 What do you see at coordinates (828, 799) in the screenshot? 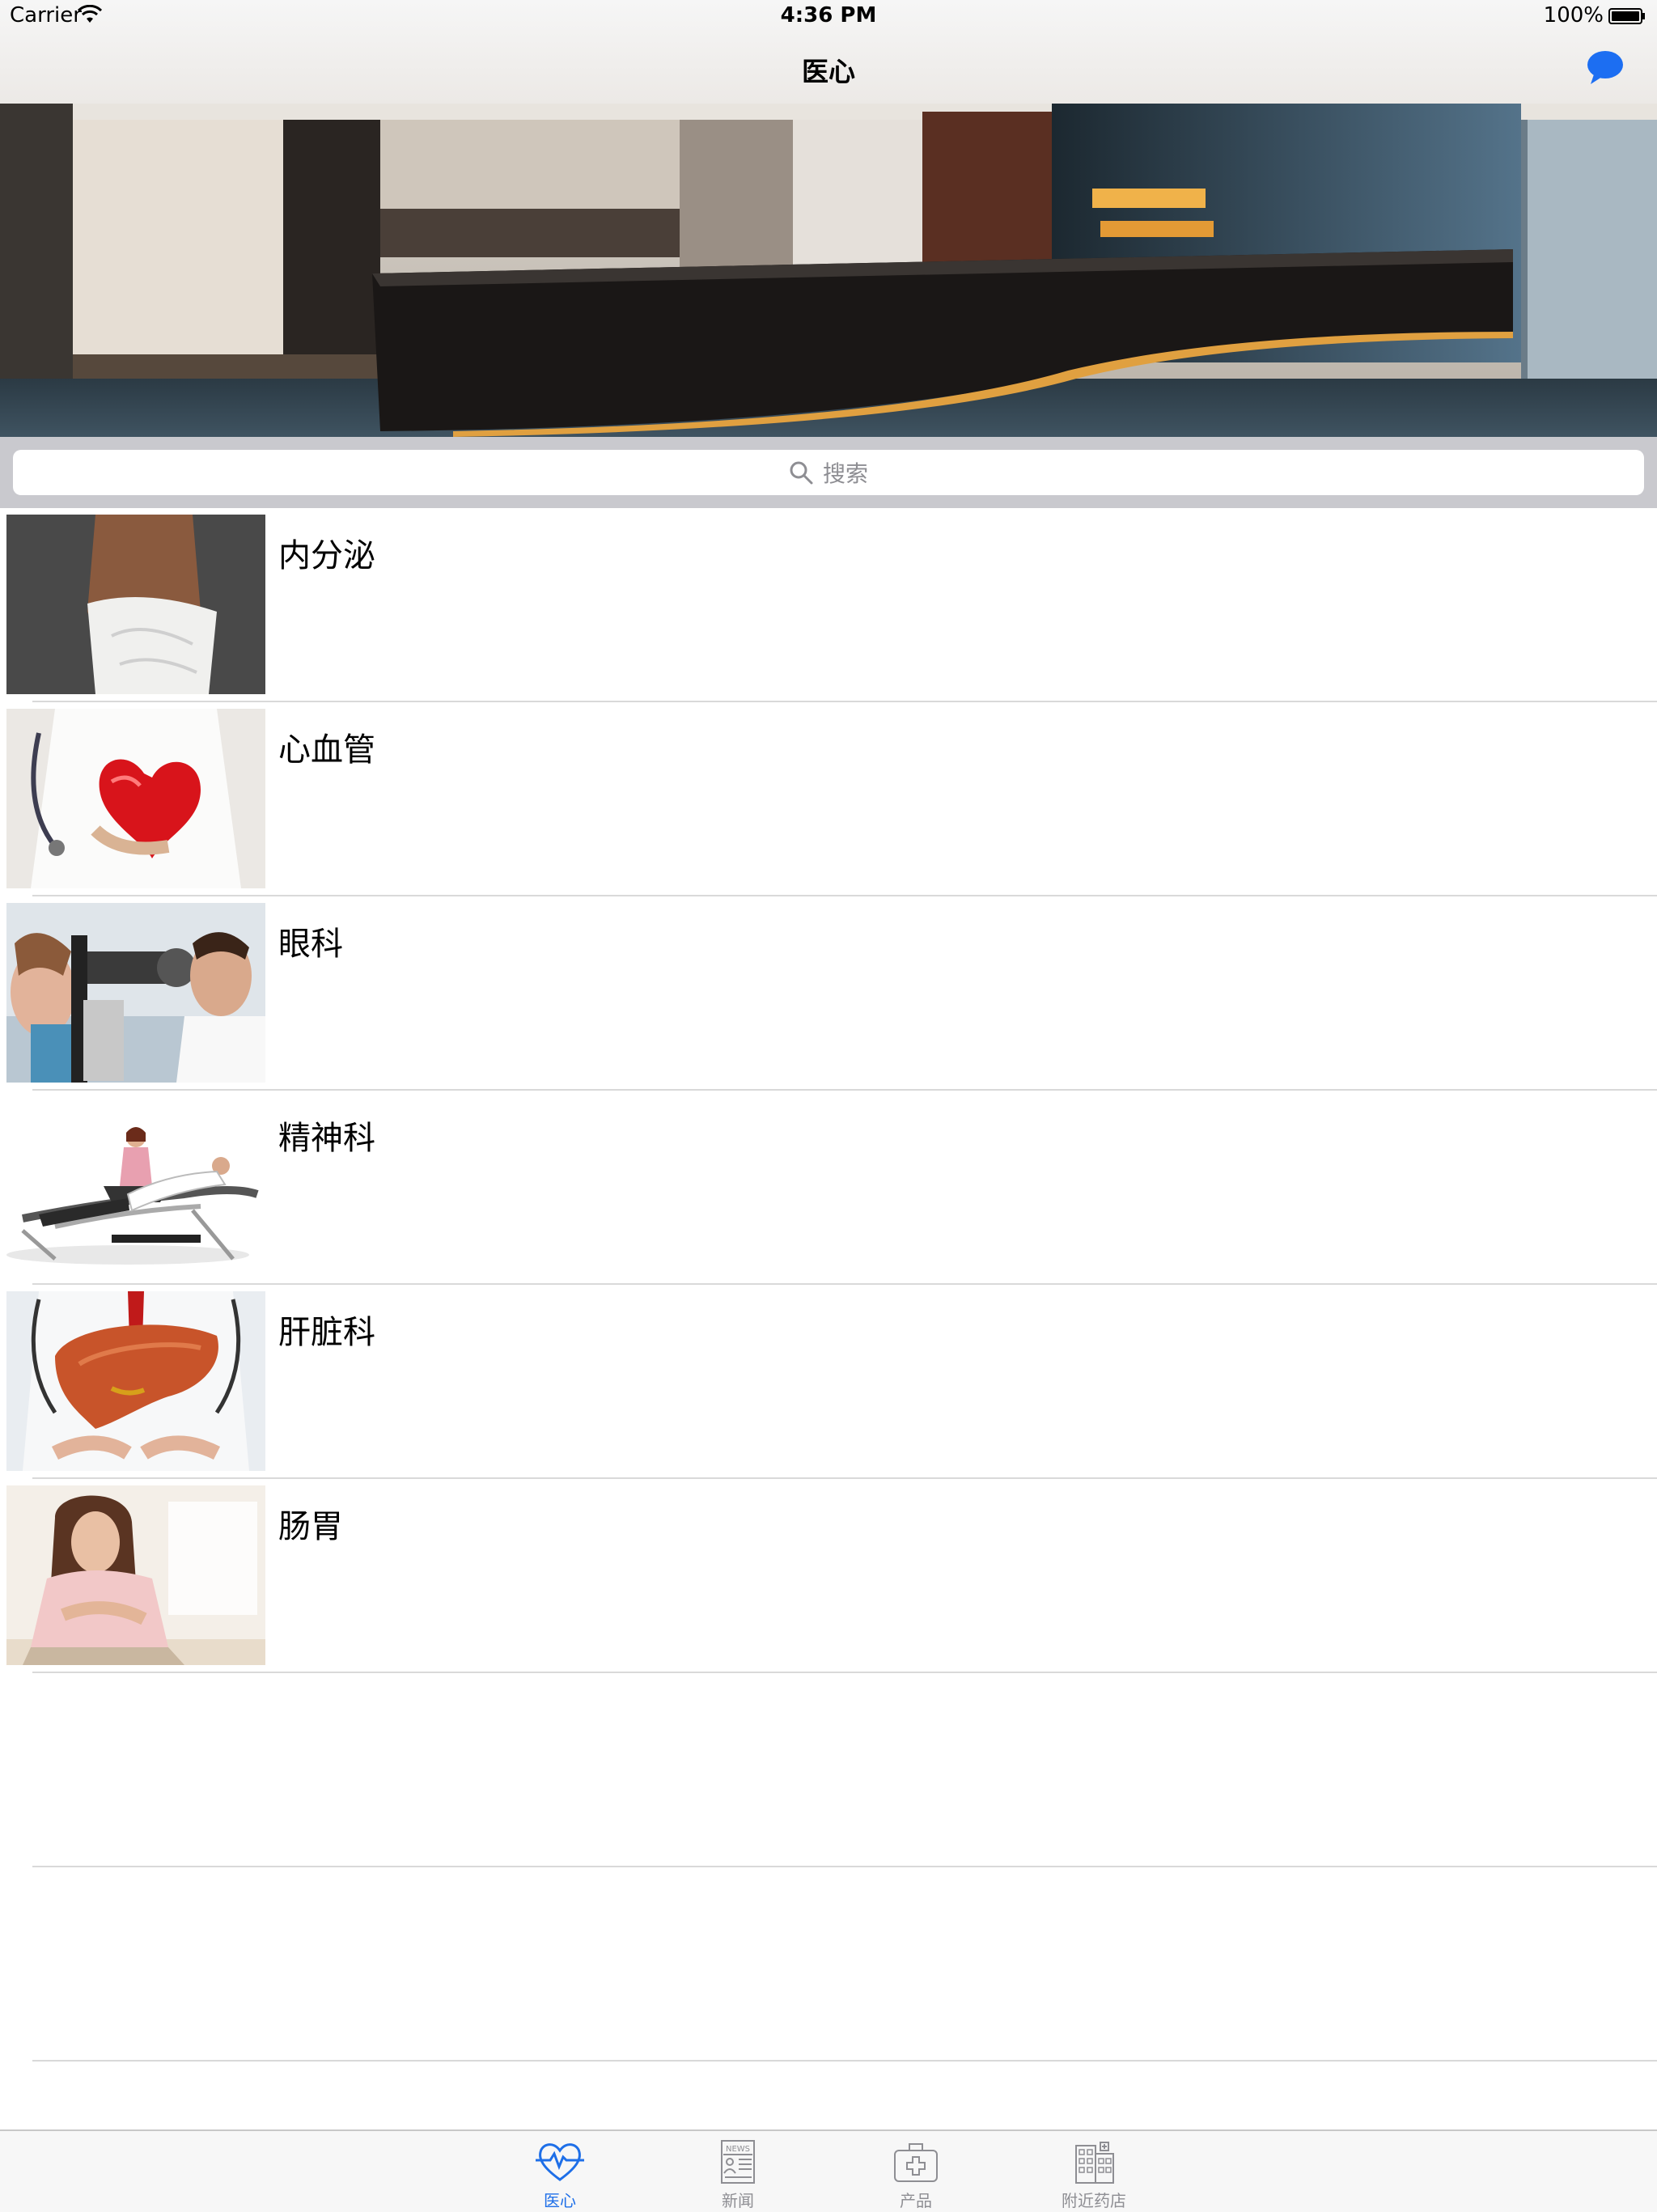
I see `list-item-cardiovascular: 心血管` at bounding box center [828, 799].